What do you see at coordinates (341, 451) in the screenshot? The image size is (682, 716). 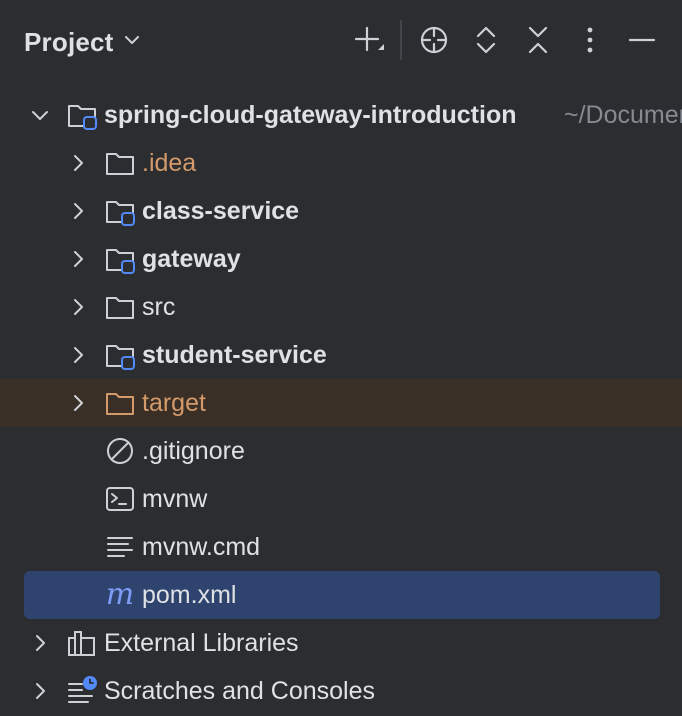 I see `tree-row-gitignore: .gitignore` at bounding box center [341, 451].